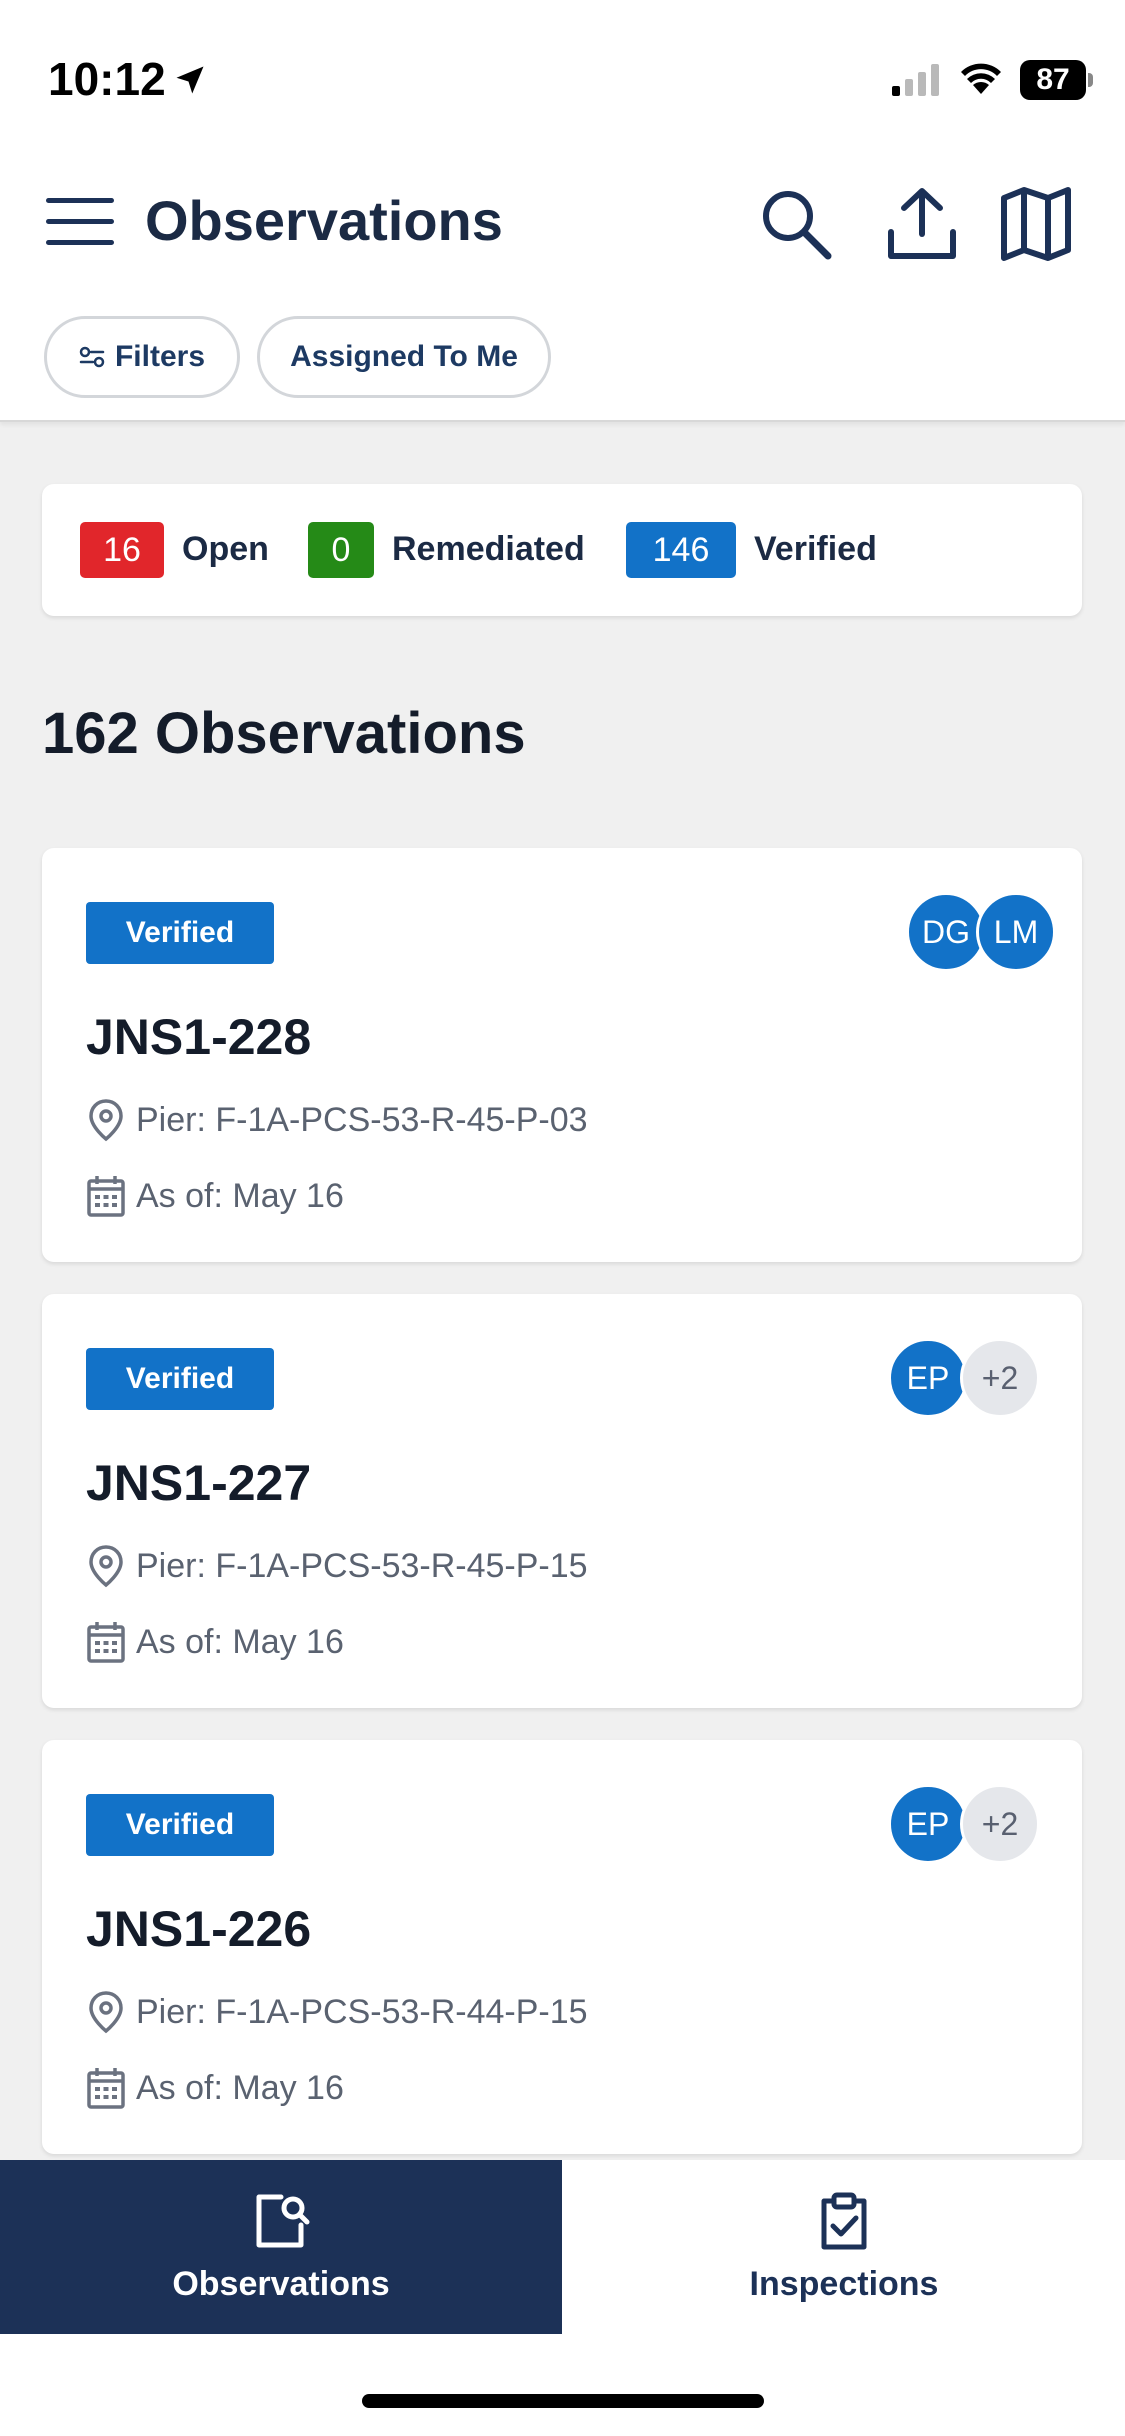  Describe the element at coordinates (562, 291) in the screenshot. I see `app-header: Observations Filters Assigned To Me` at that location.